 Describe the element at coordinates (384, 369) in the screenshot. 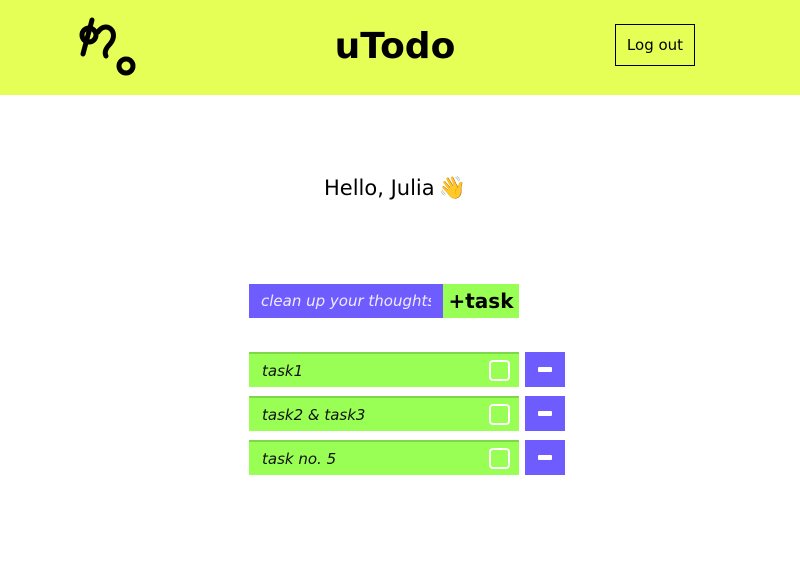

I see `task-item: task1` at that location.